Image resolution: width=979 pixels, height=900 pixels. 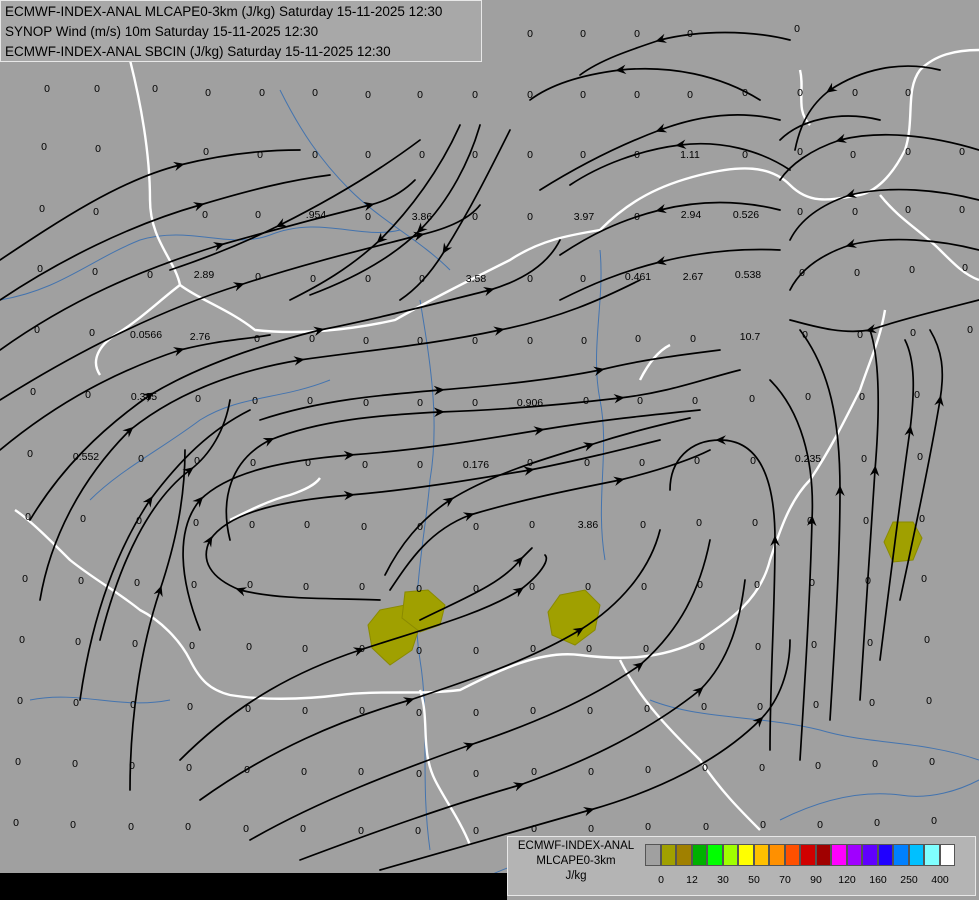 I want to click on legend-tick-label: 30, so click(x=723, y=880).